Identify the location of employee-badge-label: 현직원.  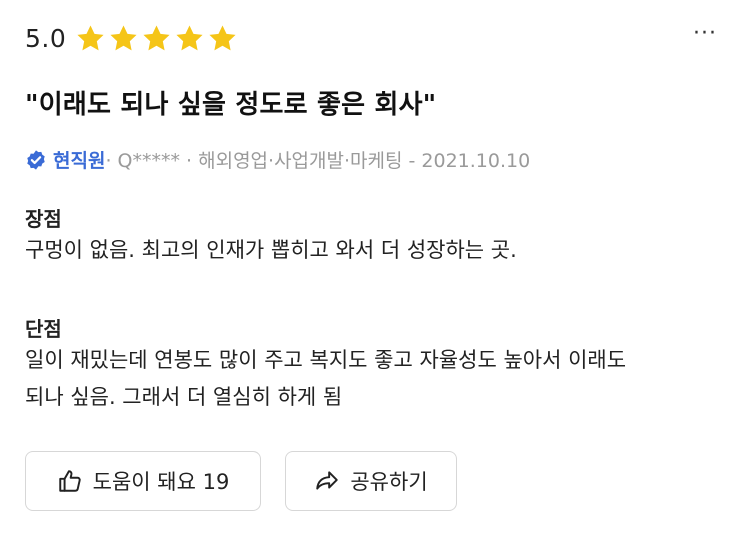
(79, 161).